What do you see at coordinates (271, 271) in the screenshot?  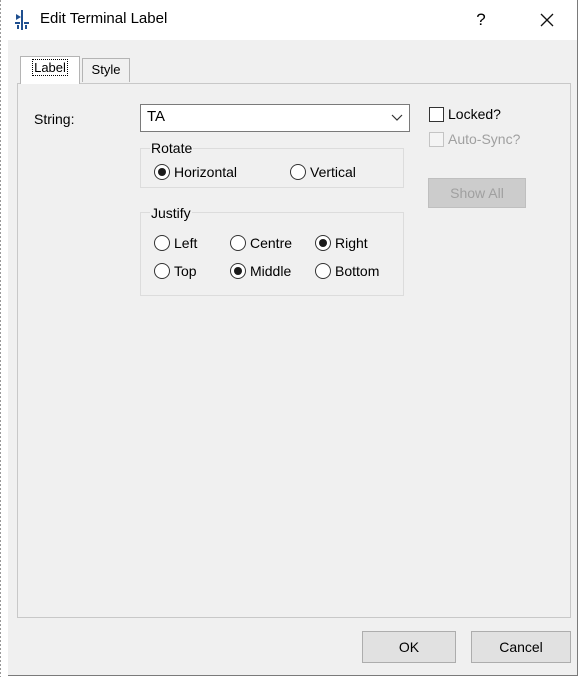 I see `justify-middle-label: Middle` at bounding box center [271, 271].